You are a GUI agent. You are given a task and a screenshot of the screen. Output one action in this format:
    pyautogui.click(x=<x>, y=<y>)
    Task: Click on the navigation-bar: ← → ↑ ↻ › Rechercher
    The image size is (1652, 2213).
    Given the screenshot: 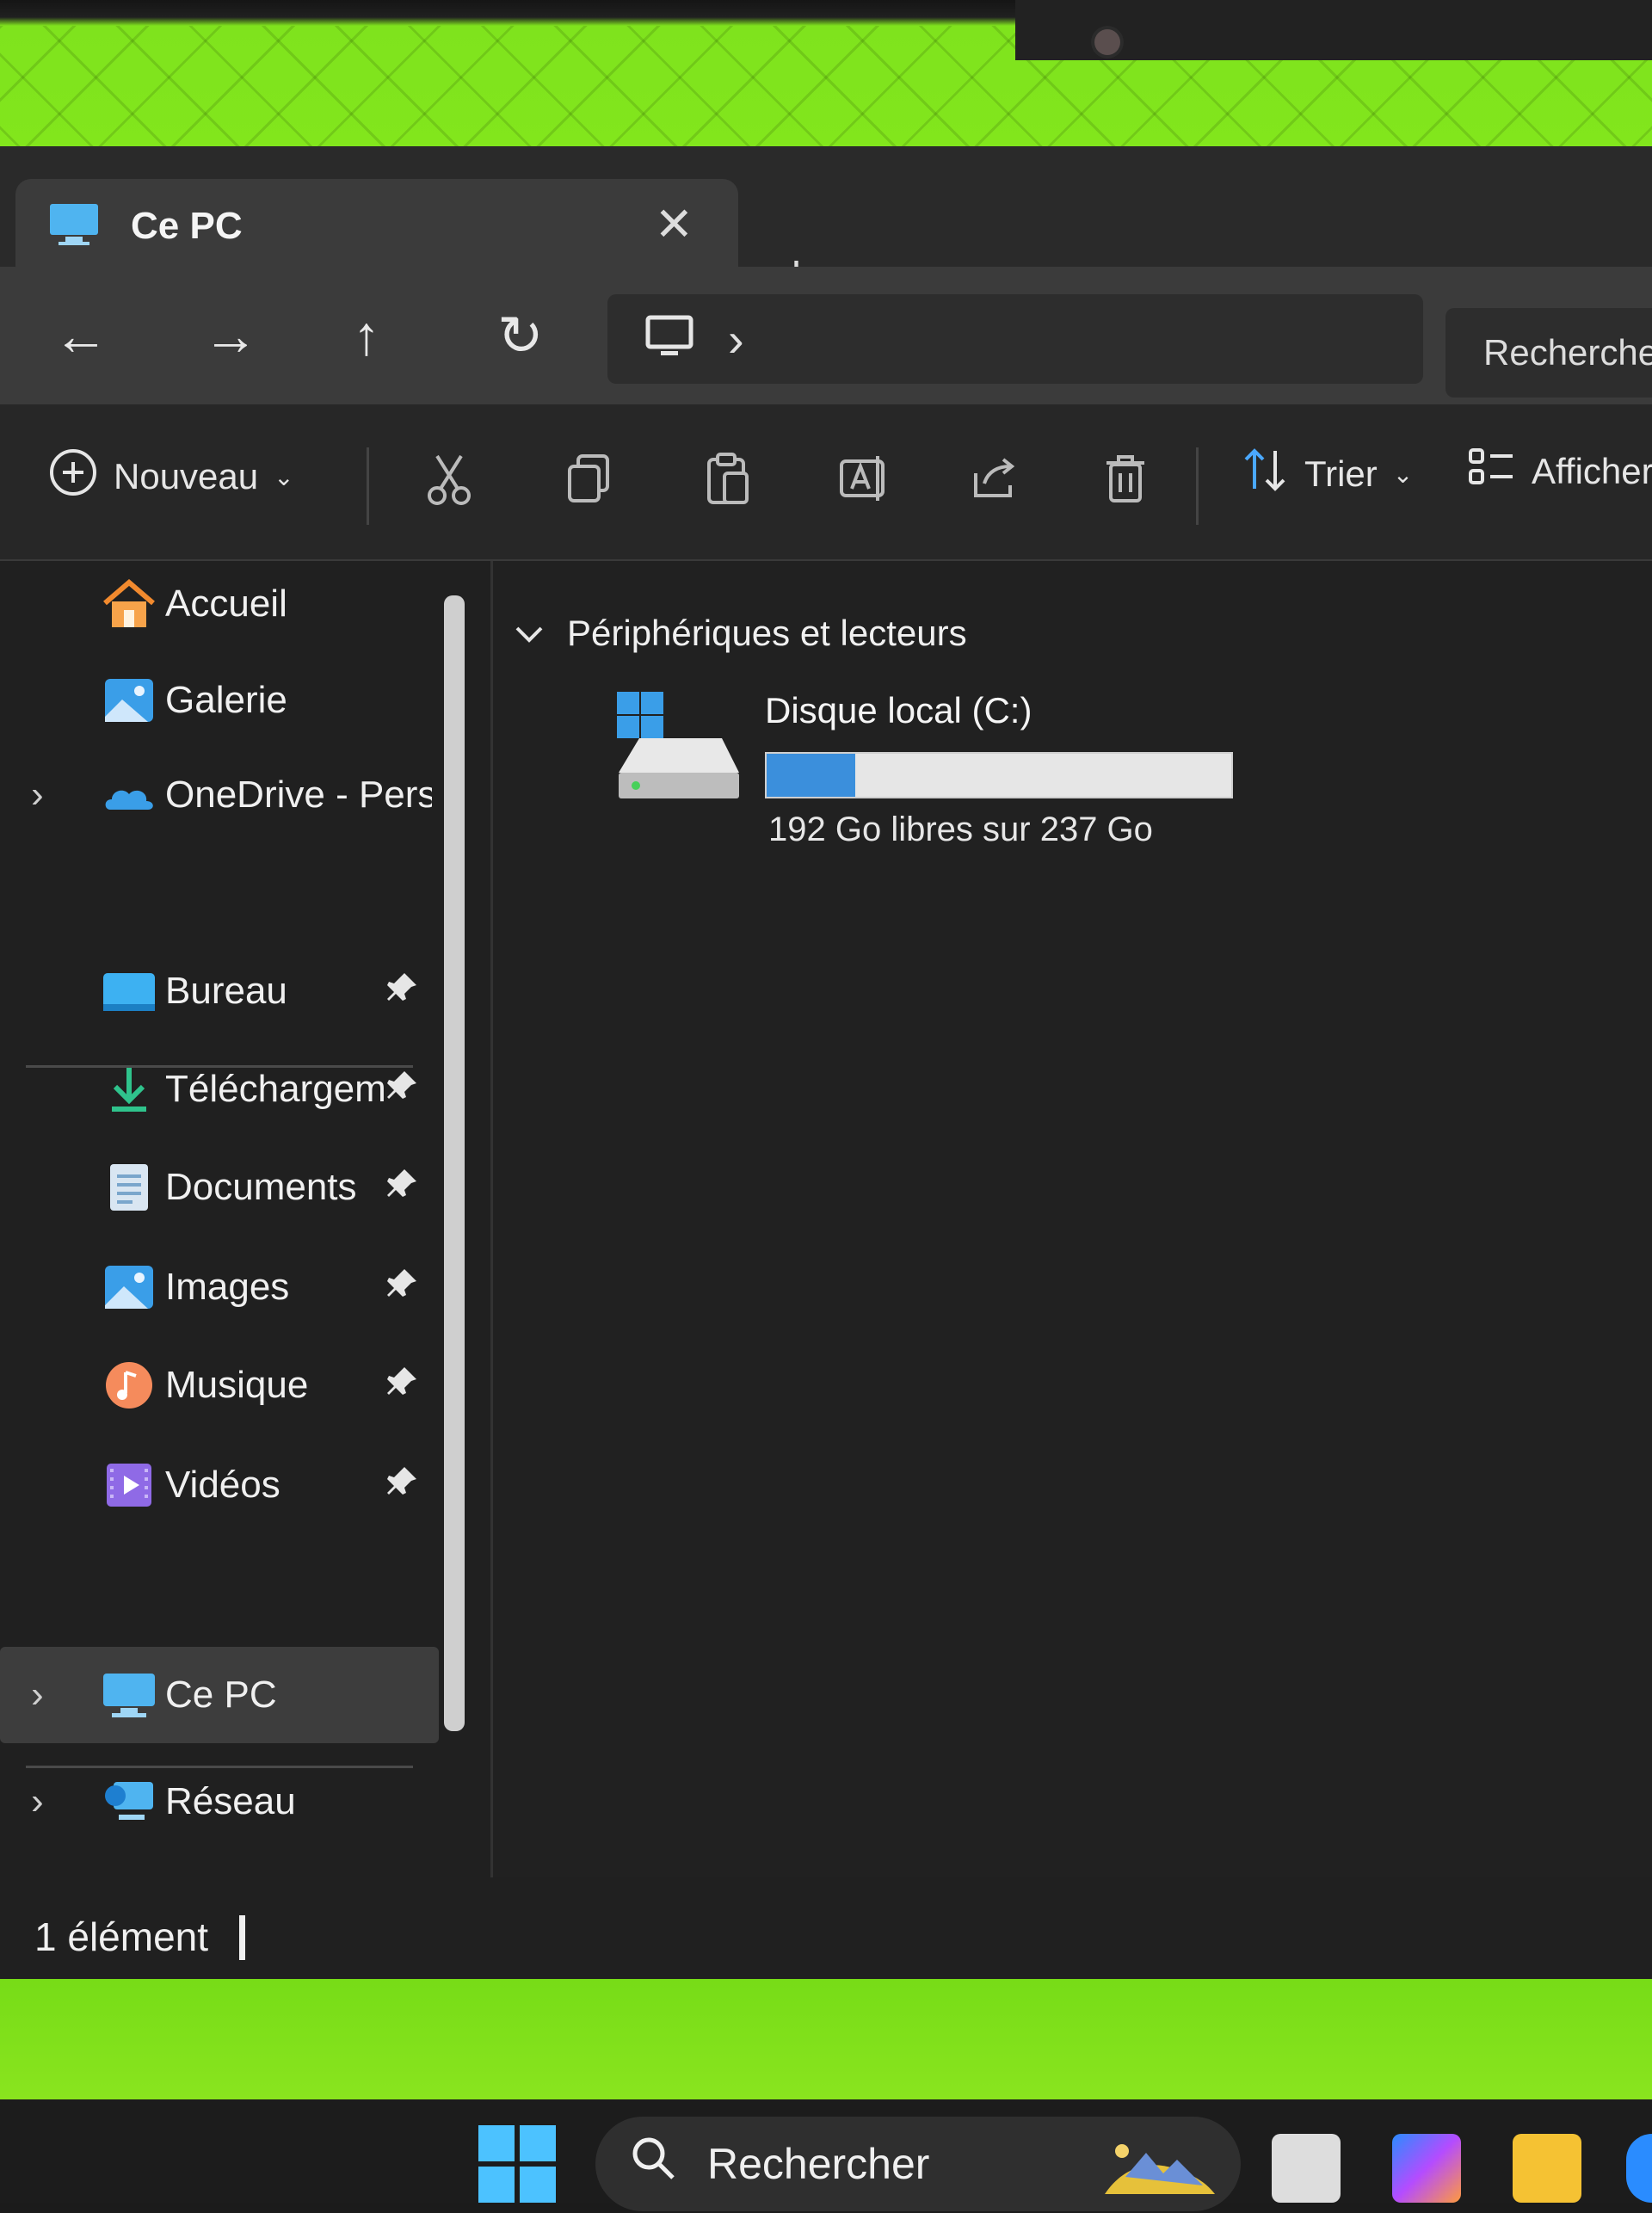 What is the action you would take?
    pyautogui.click(x=826, y=335)
    